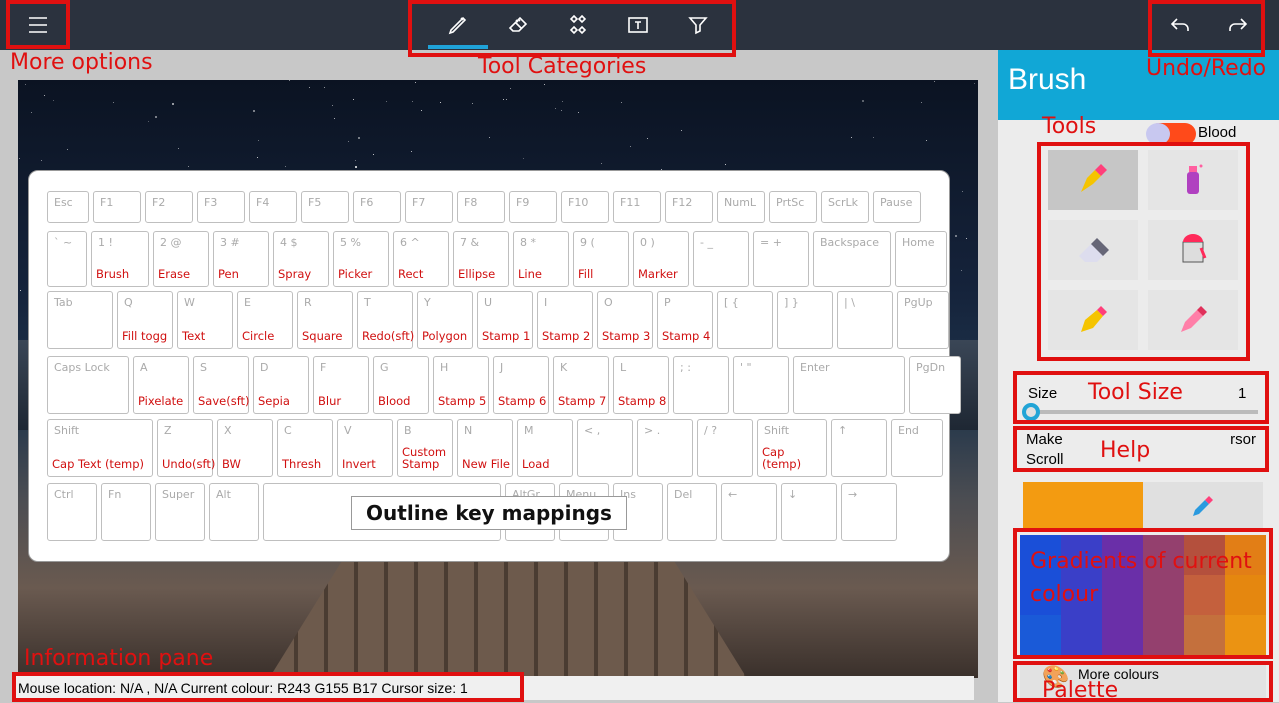  Describe the element at coordinates (234, 512) in the screenshot. I see `keyboard-key: Alt` at that location.